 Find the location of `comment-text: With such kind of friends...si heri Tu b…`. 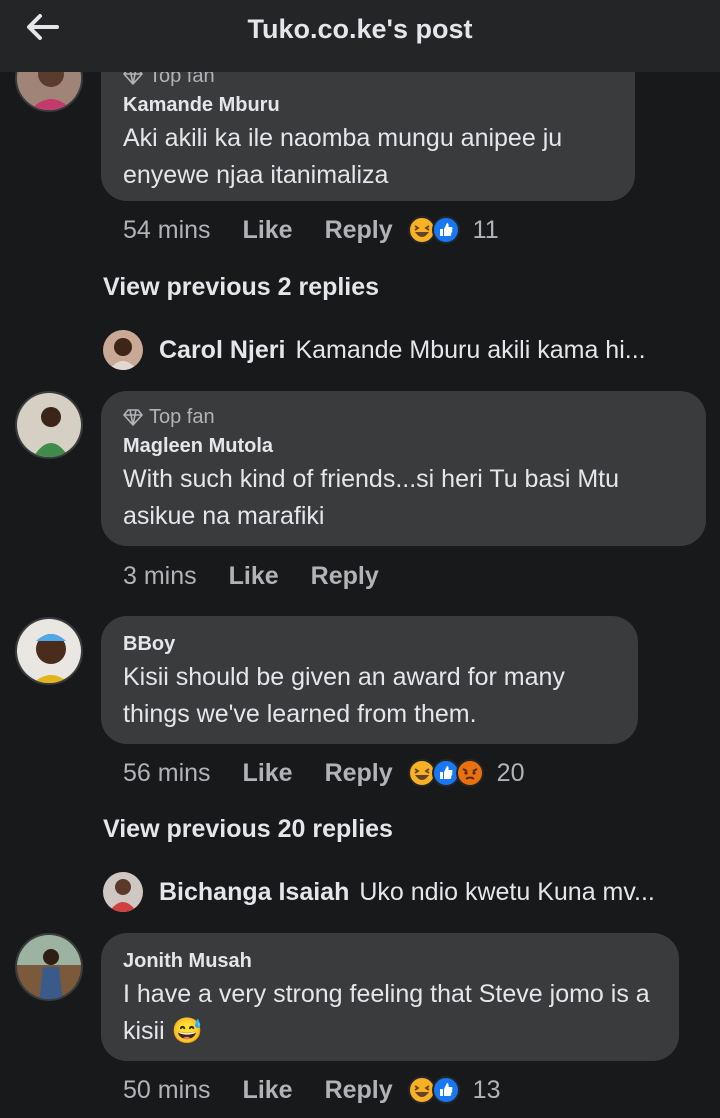

comment-text: With such kind of friends...si heri Tu b… is located at coordinates (371, 497).